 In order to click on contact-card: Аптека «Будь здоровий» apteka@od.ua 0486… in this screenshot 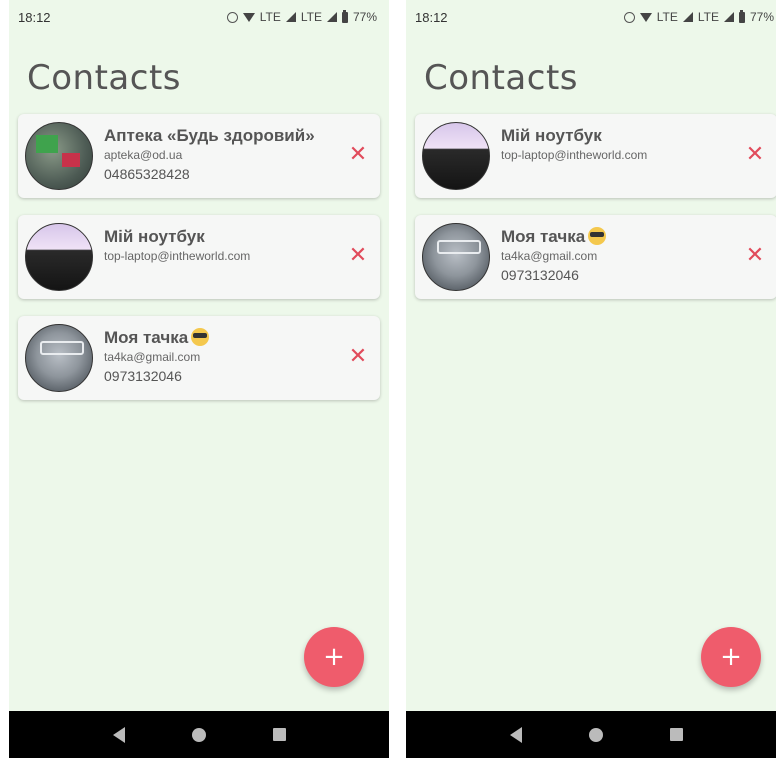, I will do `click(199, 156)`.